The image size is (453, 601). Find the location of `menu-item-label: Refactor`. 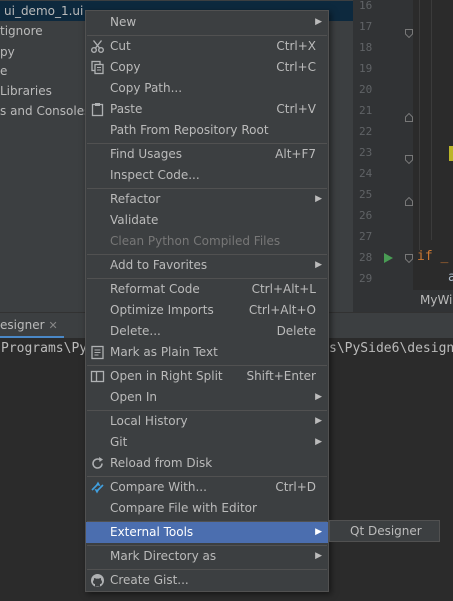

menu-item-label: Refactor is located at coordinates (135, 199).